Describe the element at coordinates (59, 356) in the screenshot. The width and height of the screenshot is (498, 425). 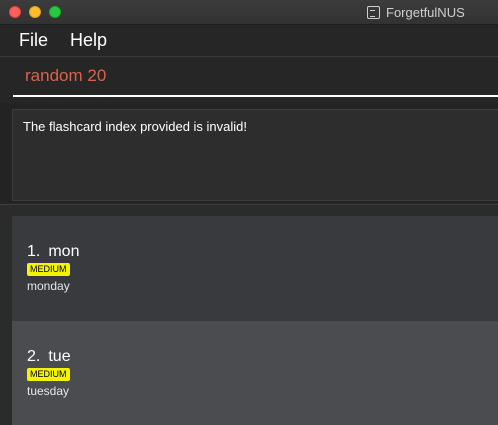
I see `flashcard-front: tue` at that location.